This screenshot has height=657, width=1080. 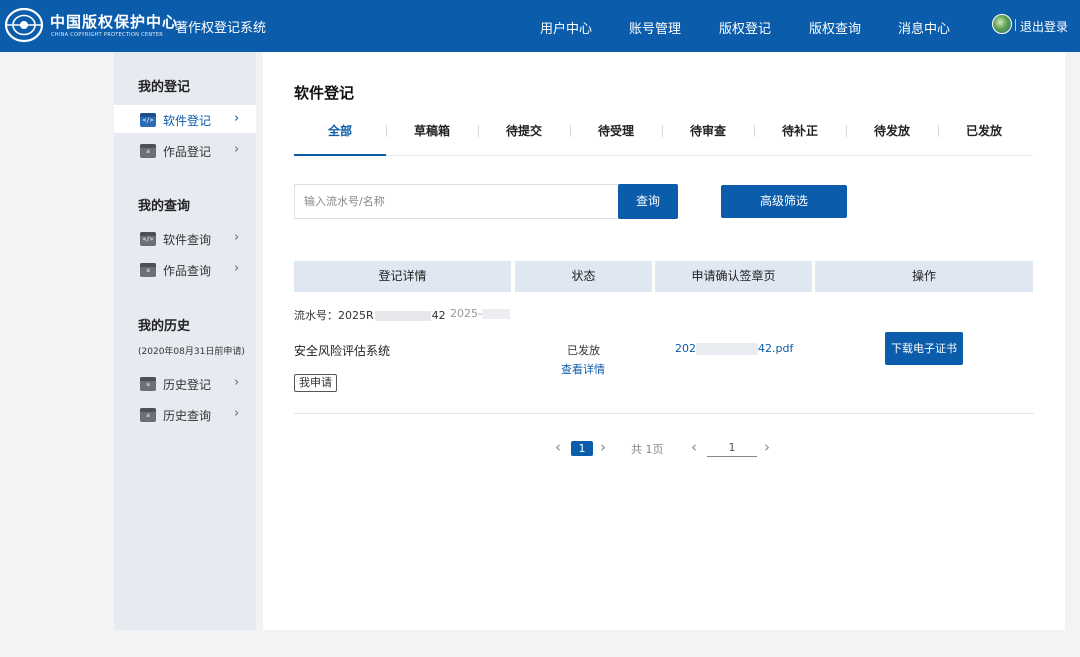 I want to click on tab-drafts: 草稿箱, so click(x=432, y=137).